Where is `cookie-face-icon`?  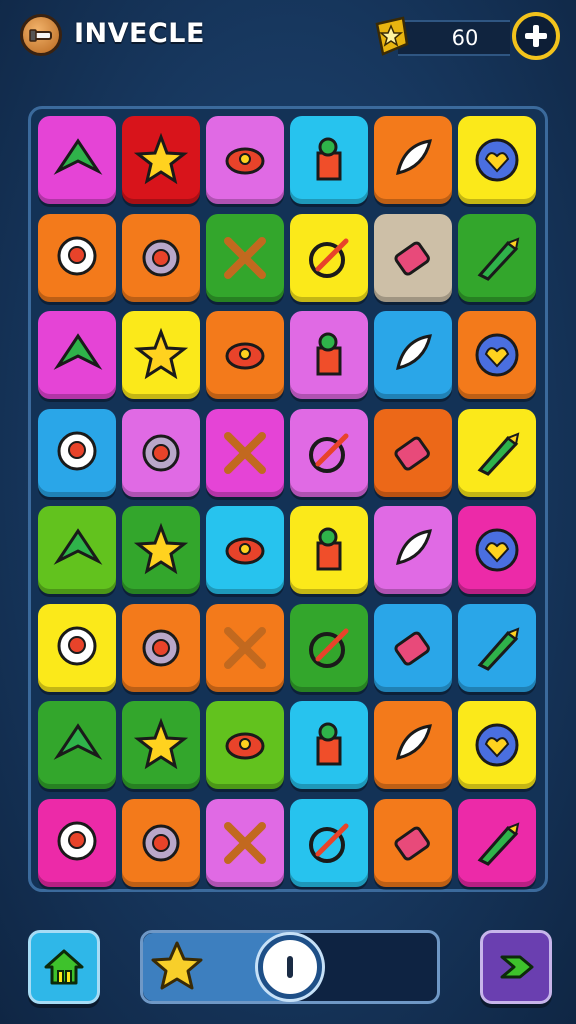 cookie-face-icon is located at coordinates (245, 746).